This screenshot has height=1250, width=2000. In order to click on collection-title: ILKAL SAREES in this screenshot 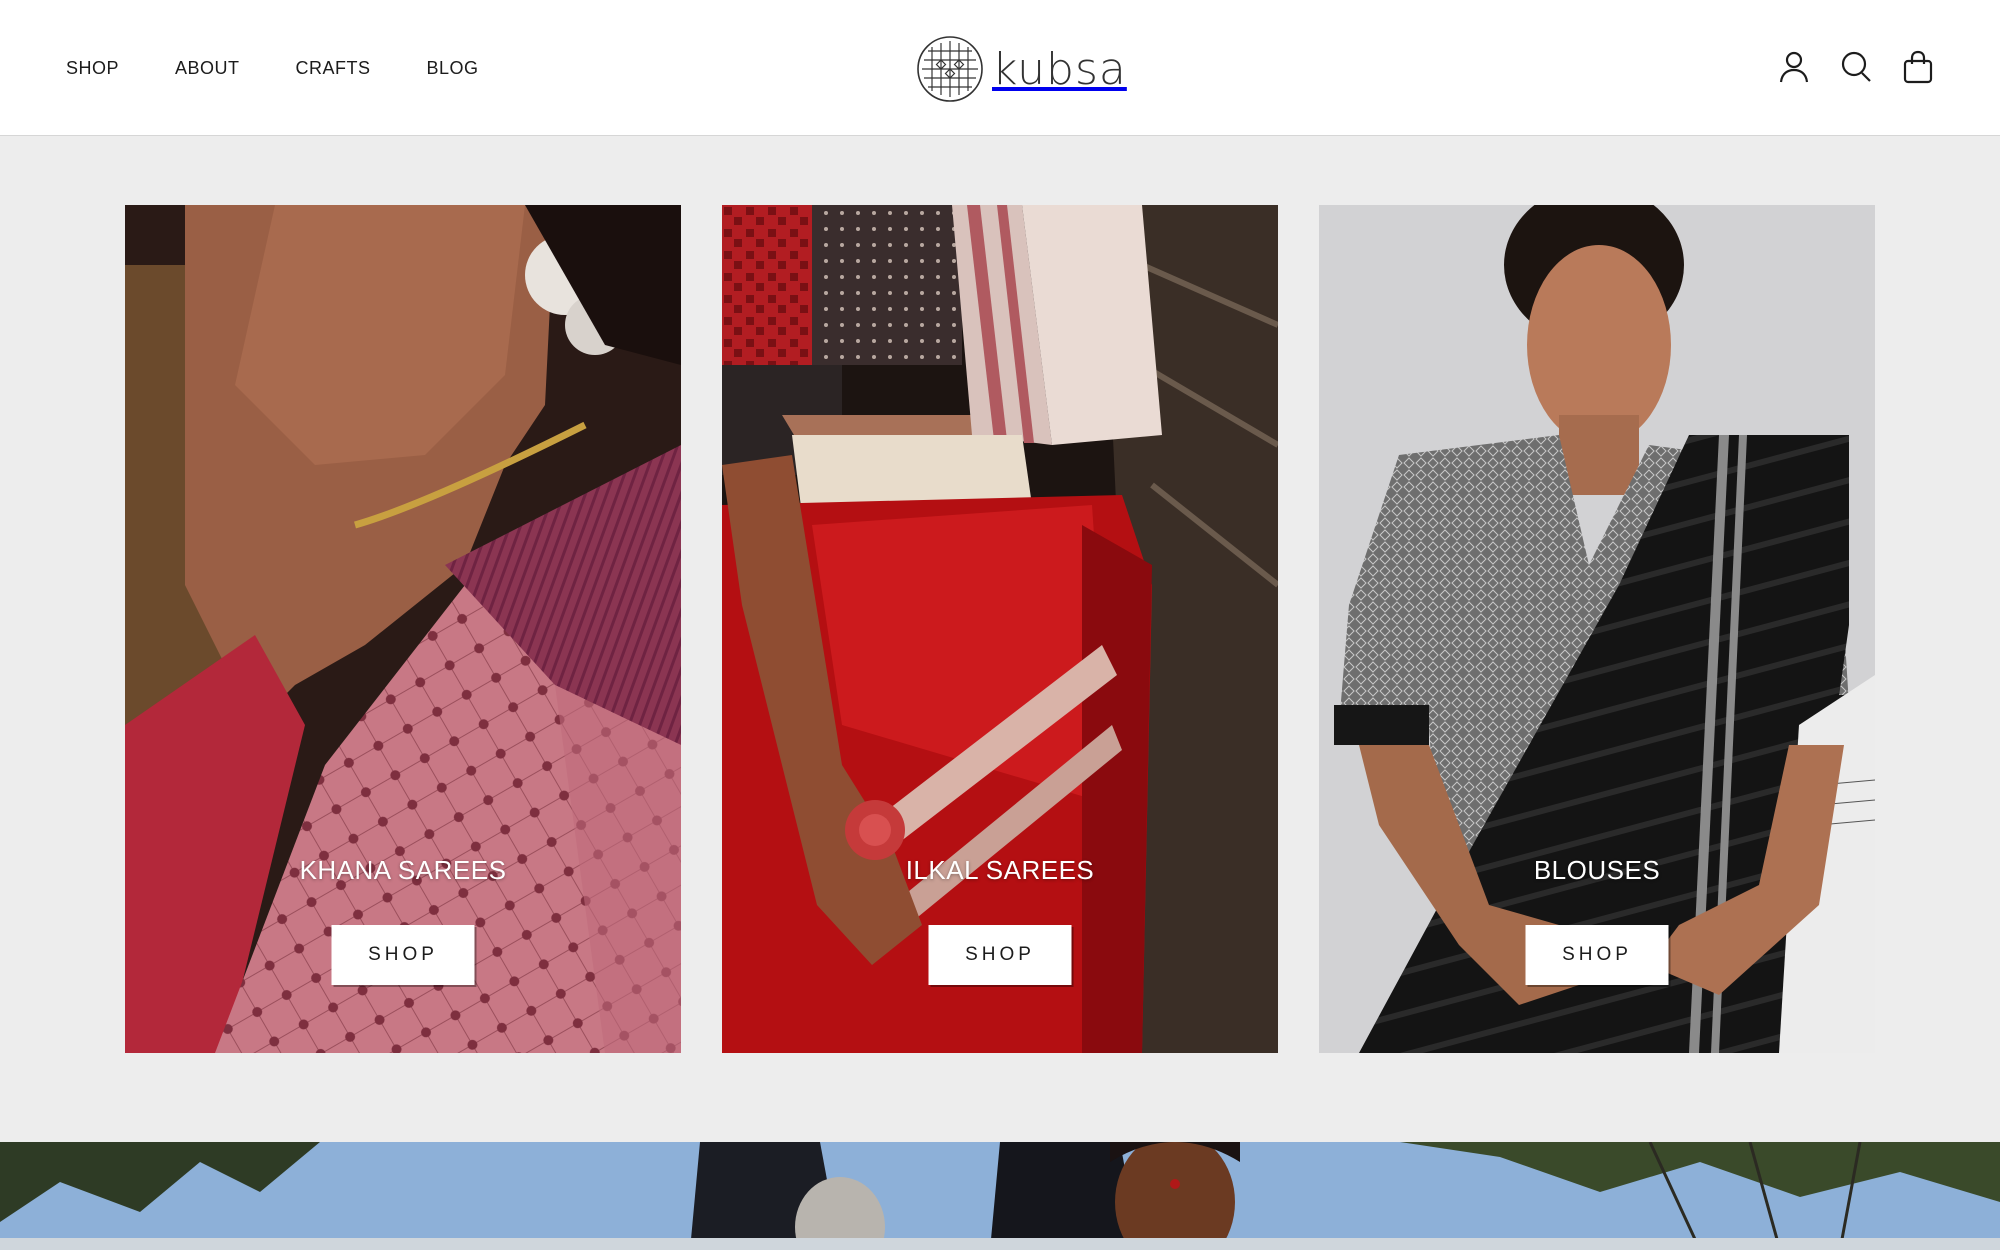, I will do `click(1000, 870)`.